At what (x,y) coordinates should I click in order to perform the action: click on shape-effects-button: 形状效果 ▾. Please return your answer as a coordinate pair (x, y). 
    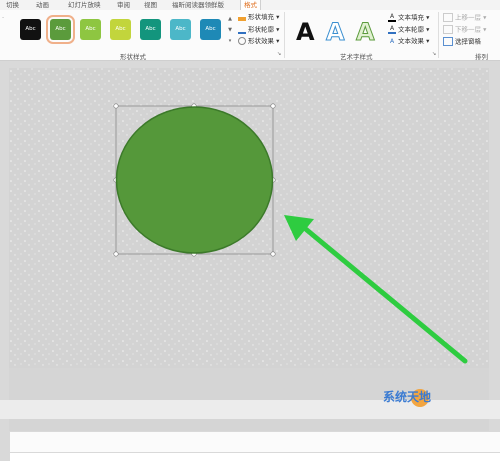
    Looking at the image, I should click on (258, 41).